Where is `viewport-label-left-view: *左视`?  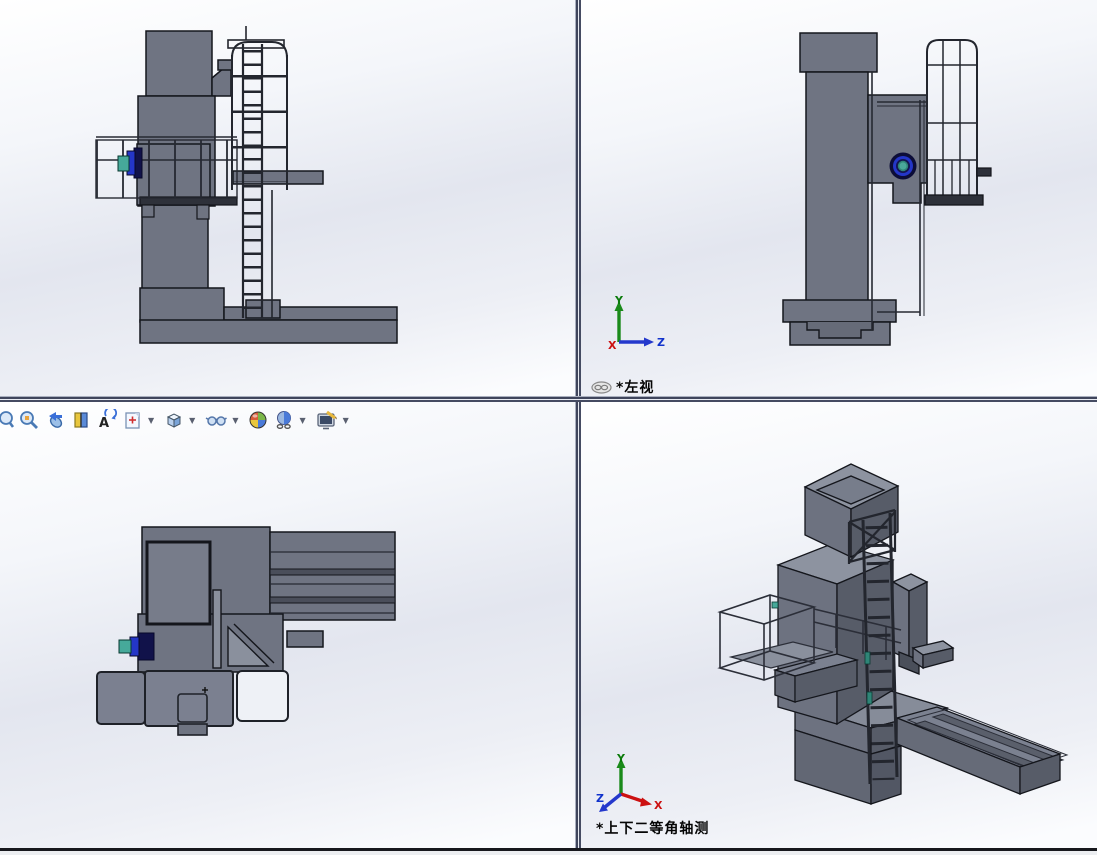
viewport-label-left-view: *左视 is located at coordinates (622, 386).